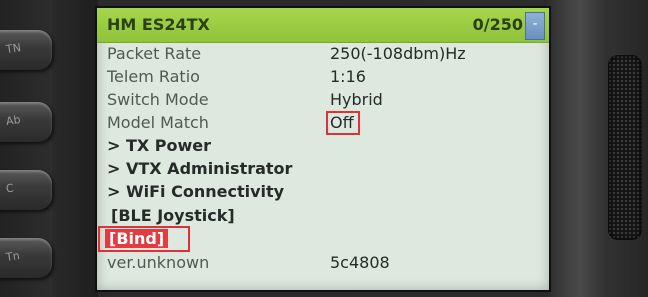 The image size is (648, 297). What do you see at coordinates (75, 148) in the screenshot?
I see `left-bezel` at bounding box center [75, 148].